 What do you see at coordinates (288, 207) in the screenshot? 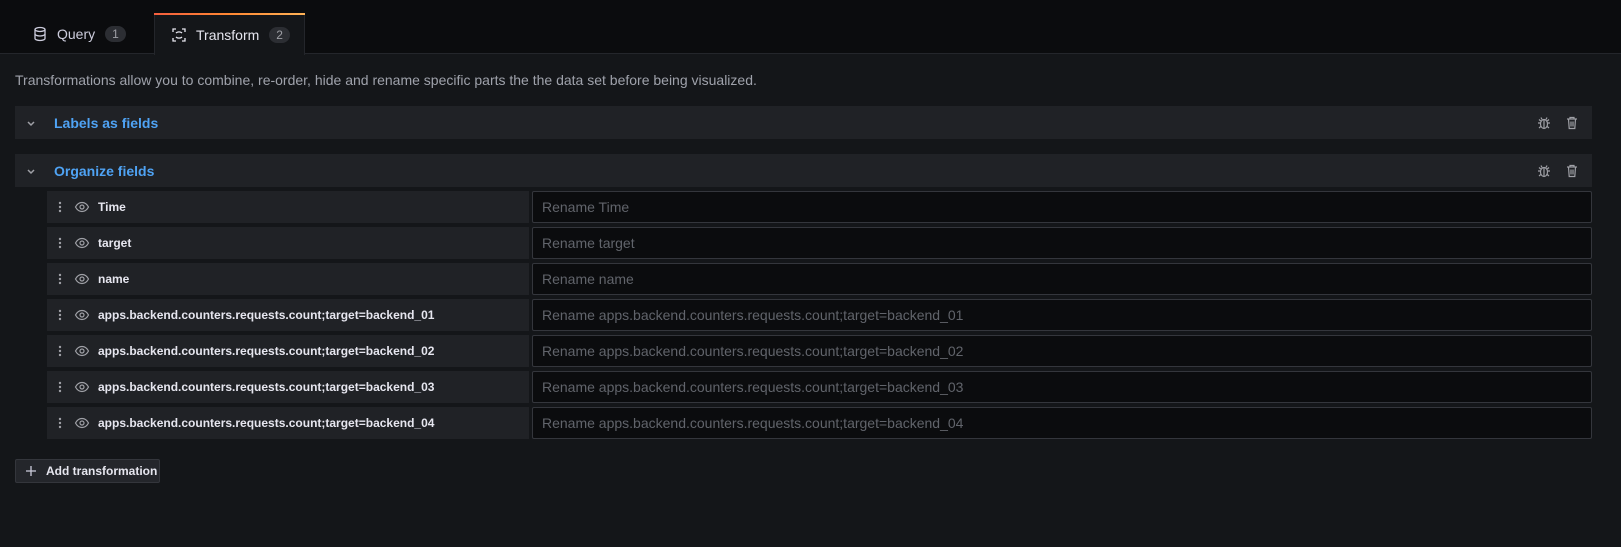
I see `field-name-cell: Time` at bounding box center [288, 207].